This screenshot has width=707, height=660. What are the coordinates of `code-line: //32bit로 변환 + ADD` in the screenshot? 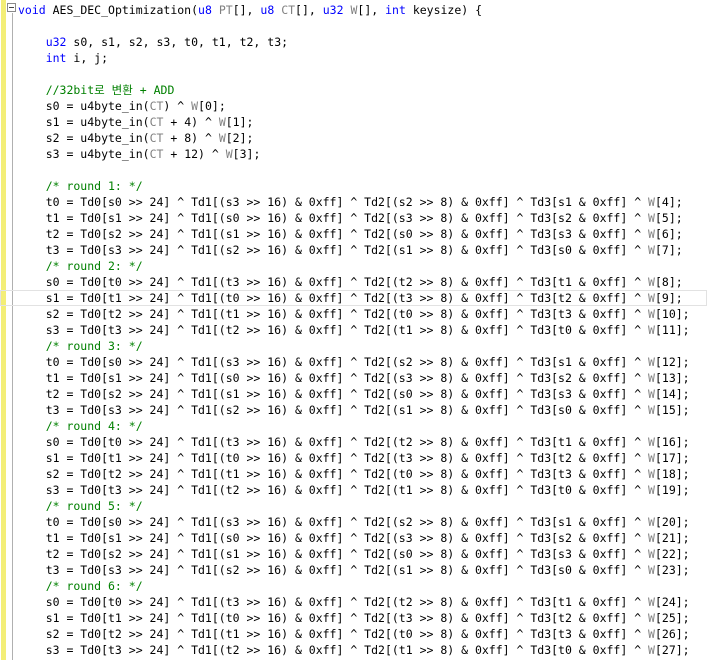 It's located at (353, 90).